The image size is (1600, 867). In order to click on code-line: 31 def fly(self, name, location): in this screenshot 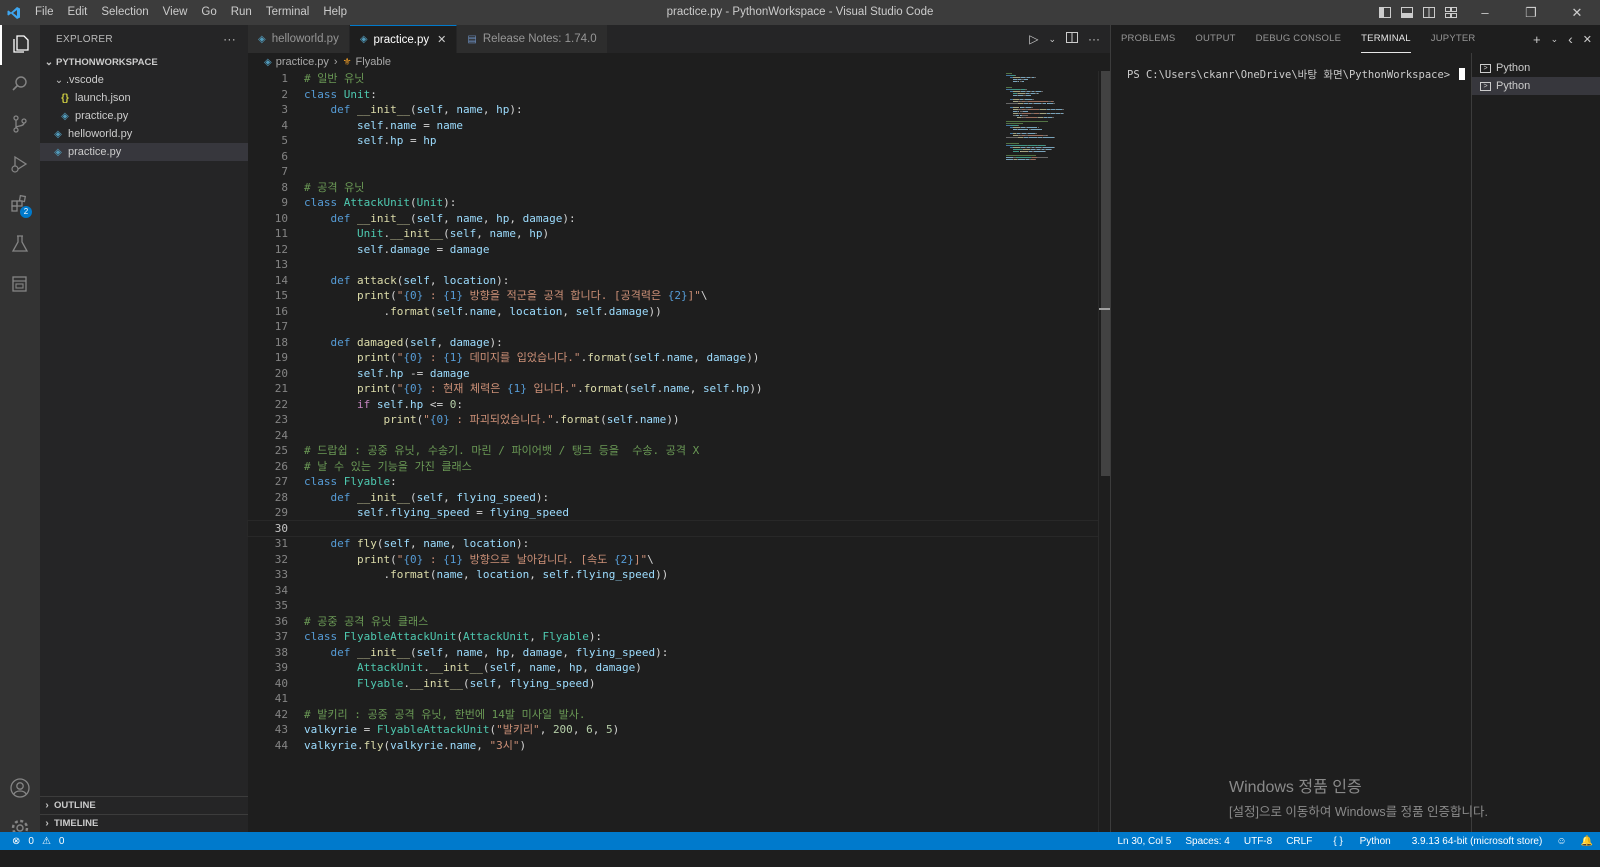, I will do `click(679, 544)`.